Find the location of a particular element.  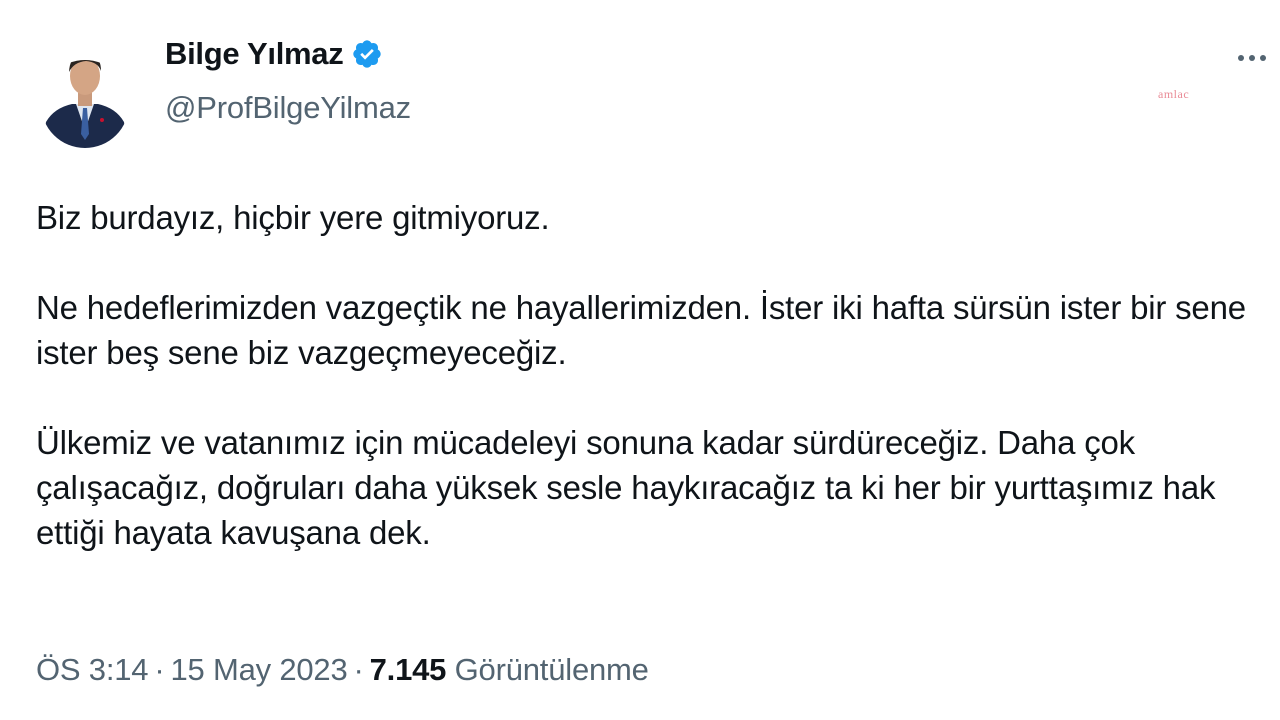

tweet-date: 15 May 2023 is located at coordinates (258, 669).